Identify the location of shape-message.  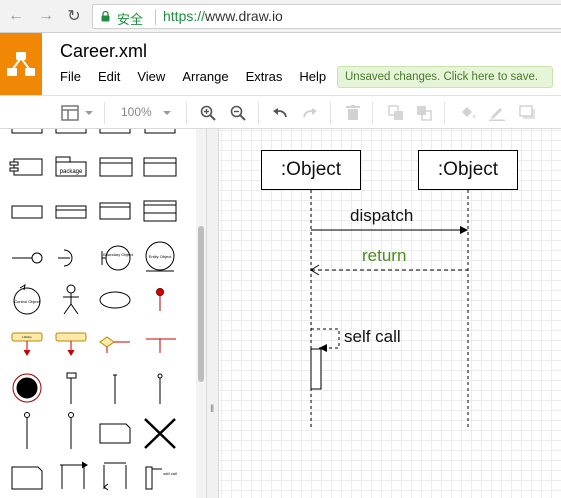
(74, 475).